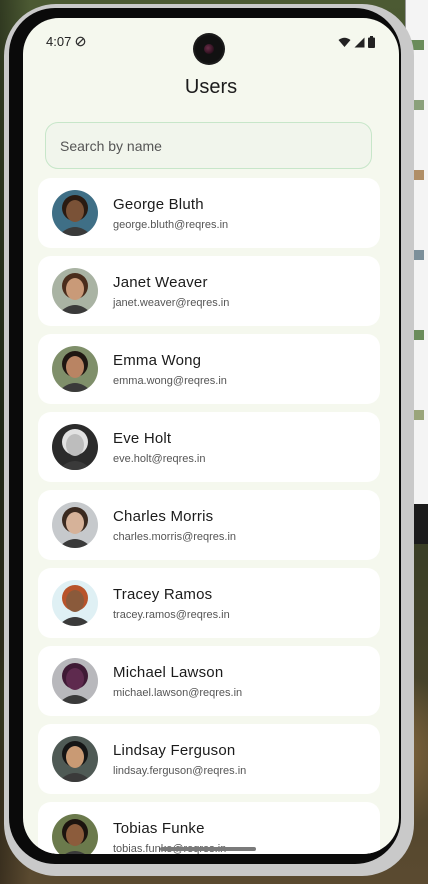 This screenshot has height=884, width=428. Describe the element at coordinates (170, 381) in the screenshot. I see `user-email: emma.wong@reqres.in` at that location.